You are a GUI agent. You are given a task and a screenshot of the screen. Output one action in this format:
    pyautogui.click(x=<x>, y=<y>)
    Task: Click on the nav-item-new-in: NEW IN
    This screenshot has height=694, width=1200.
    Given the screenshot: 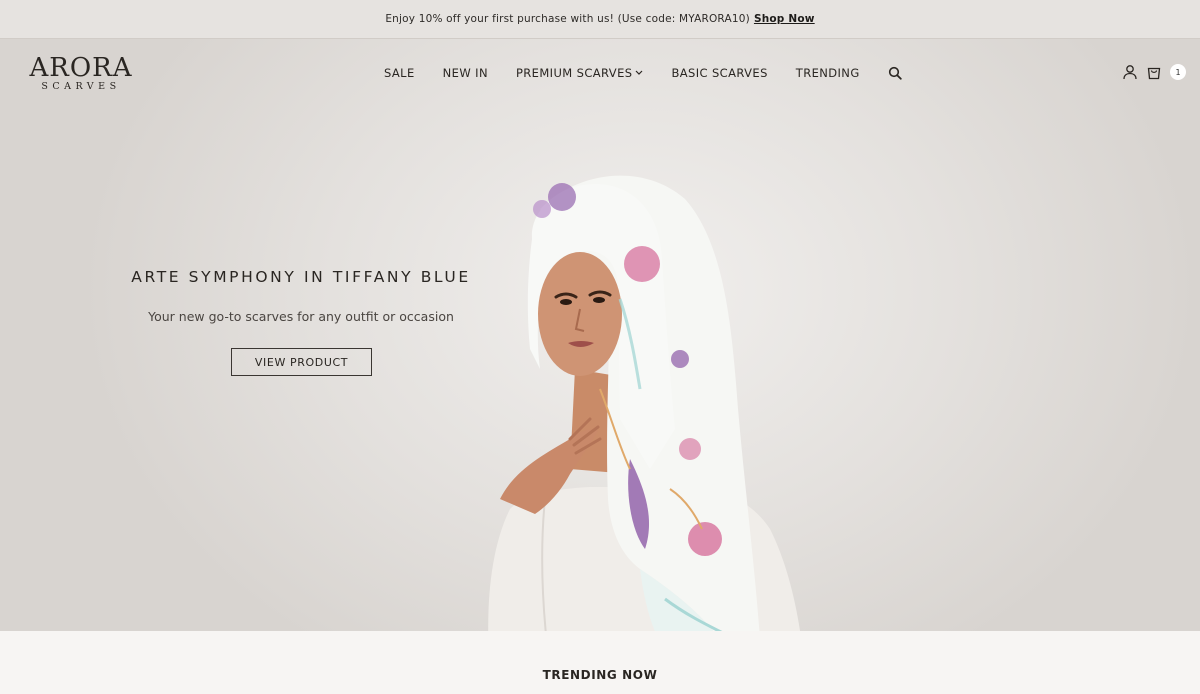 What is the action you would take?
    pyautogui.click(x=465, y=73)
    